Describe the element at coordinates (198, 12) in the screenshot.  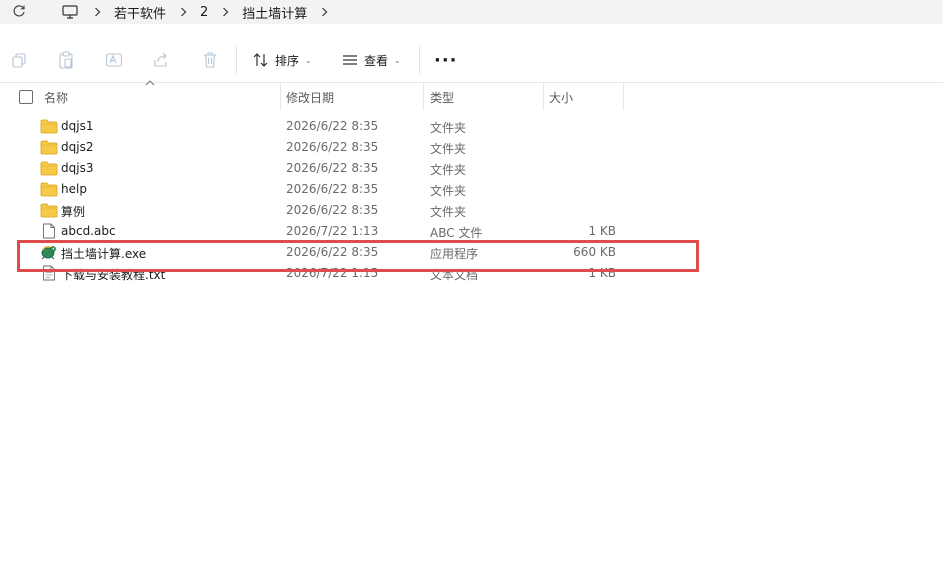
I see `breadcrumb: 若干软件 2 挡土墙计算` at that location.